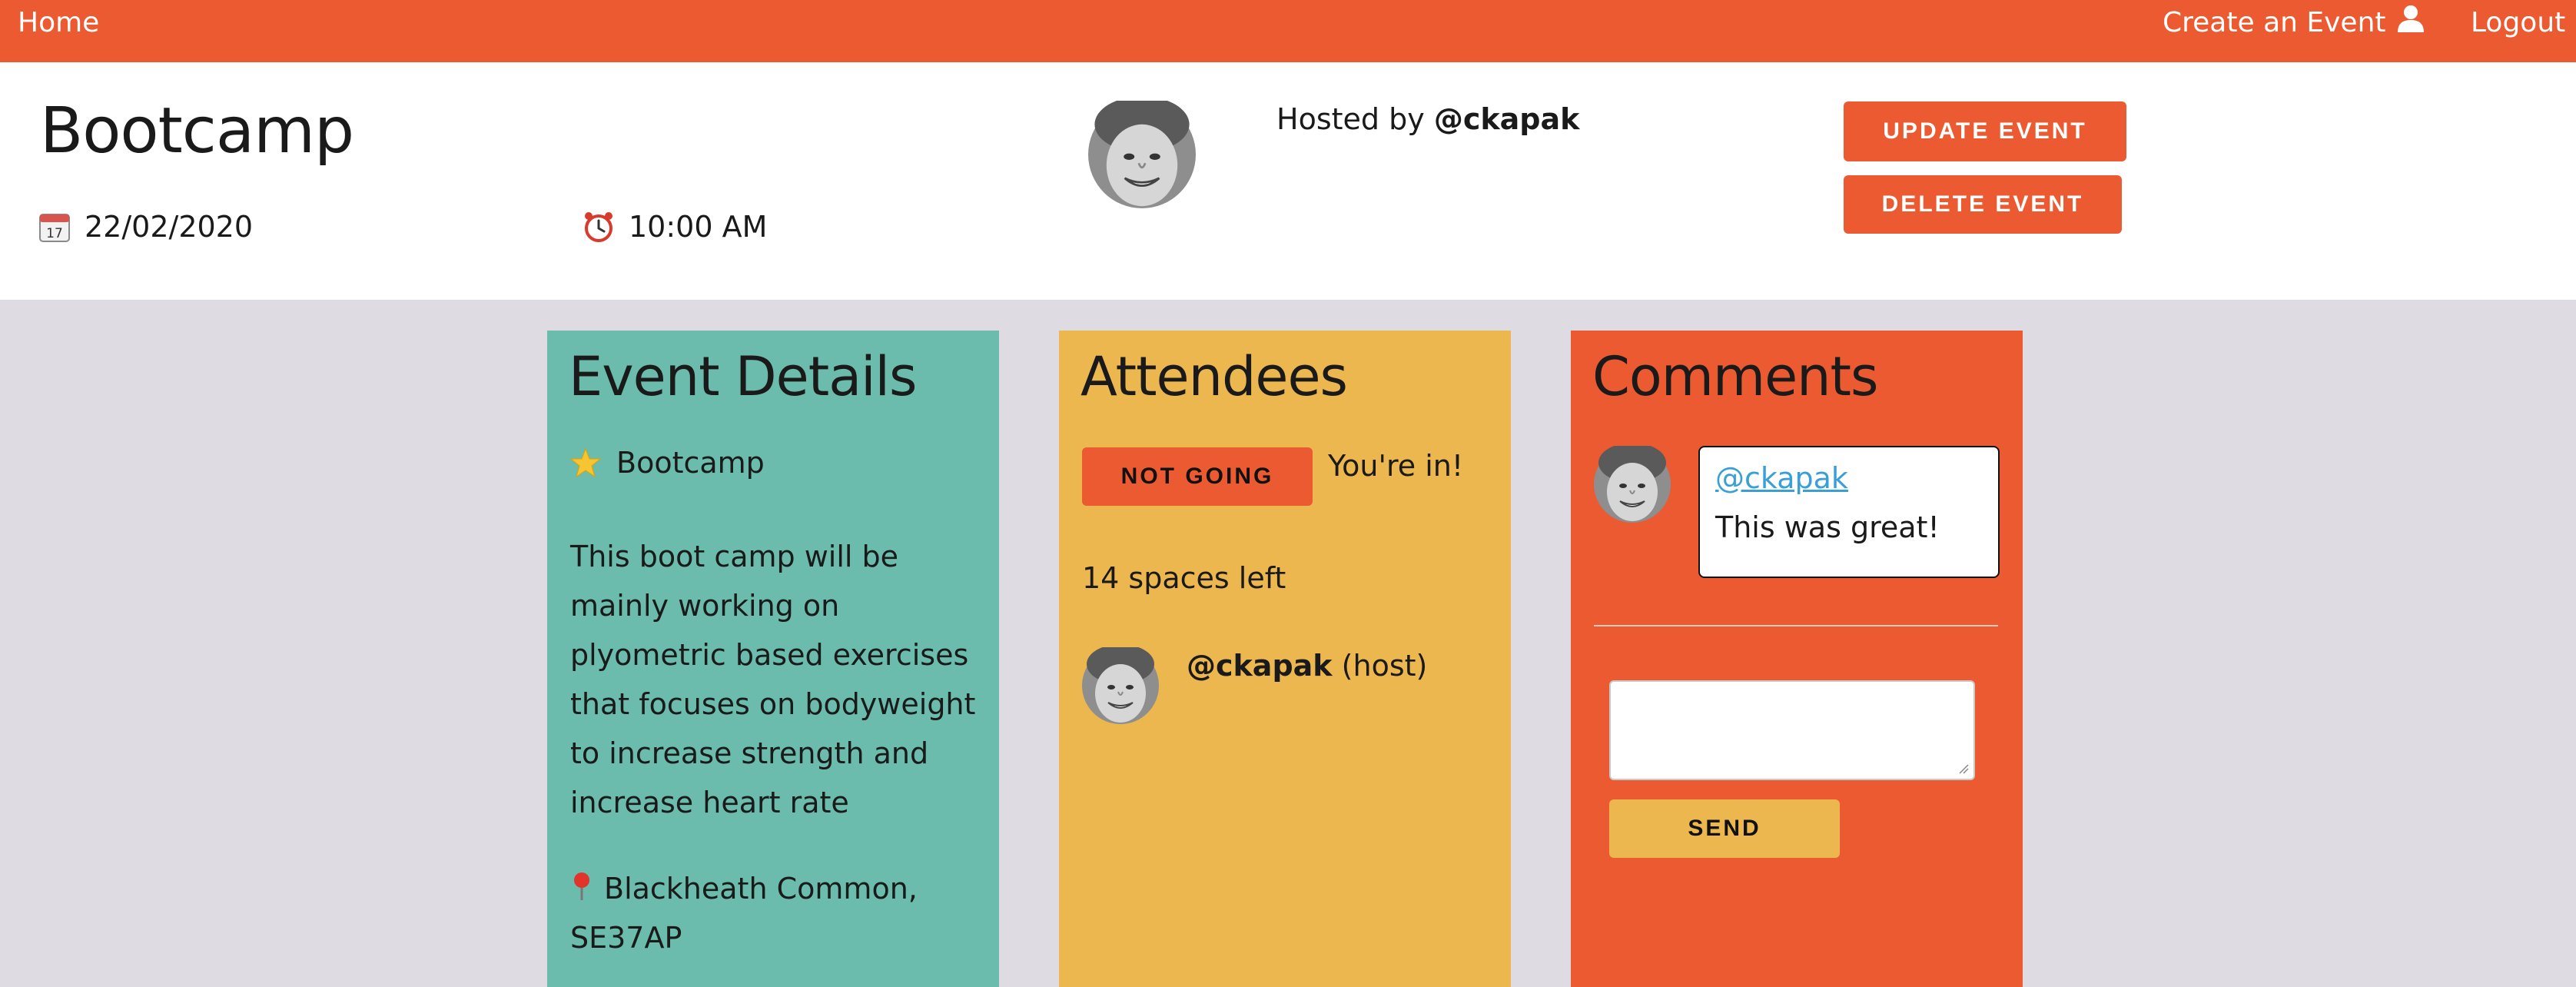 The width and height of the screenshot is (2576, 987). What do you see at coordinates (1214, 376) in the screenshot?
I see `attendees-heading: Attendees` at bounding box center [1214, 376].